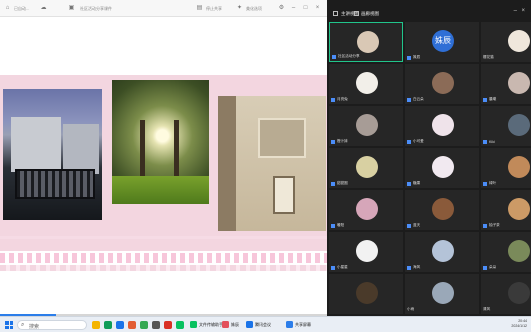 Image resolution: width=531 pixels, height=332 pixels. I want to click on participant-tile: 朵朵, so click(506, 252).